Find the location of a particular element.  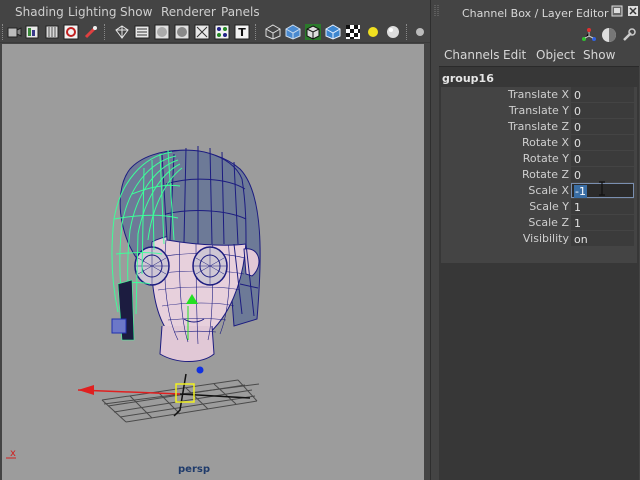

attr-label: Translate Z is located at coordinates (538, 126).